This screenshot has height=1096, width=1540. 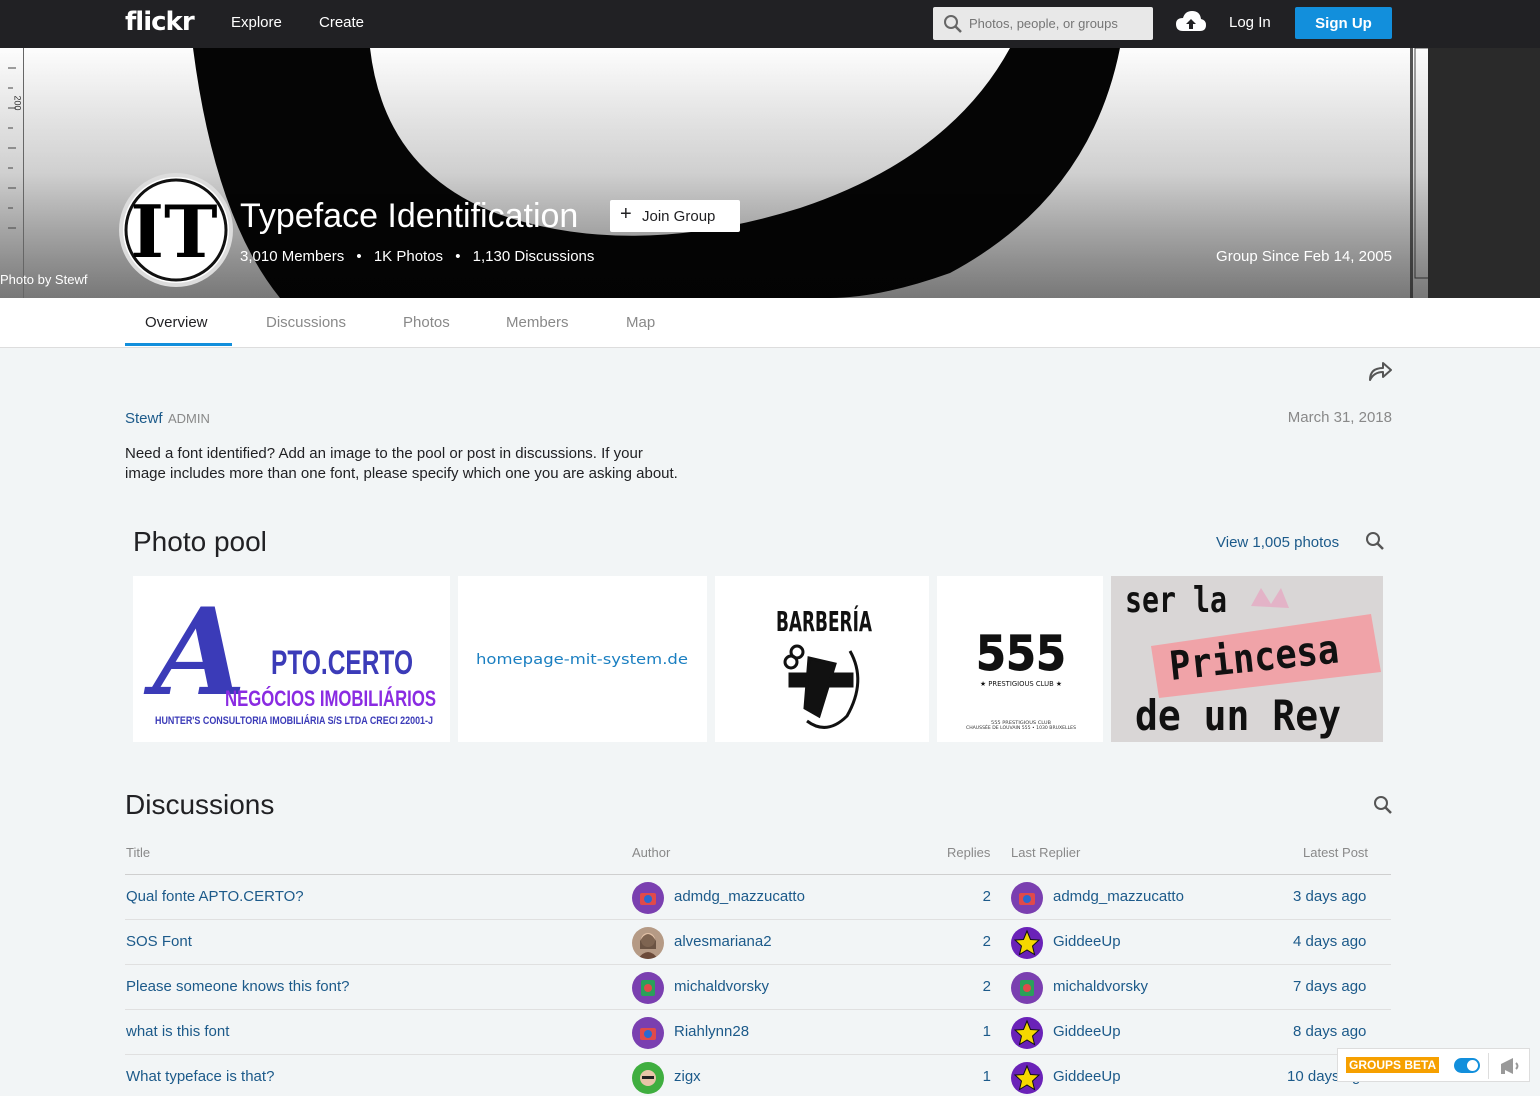 I want to click on author-name: Riahlynn28, so click(x=711, y=1031).